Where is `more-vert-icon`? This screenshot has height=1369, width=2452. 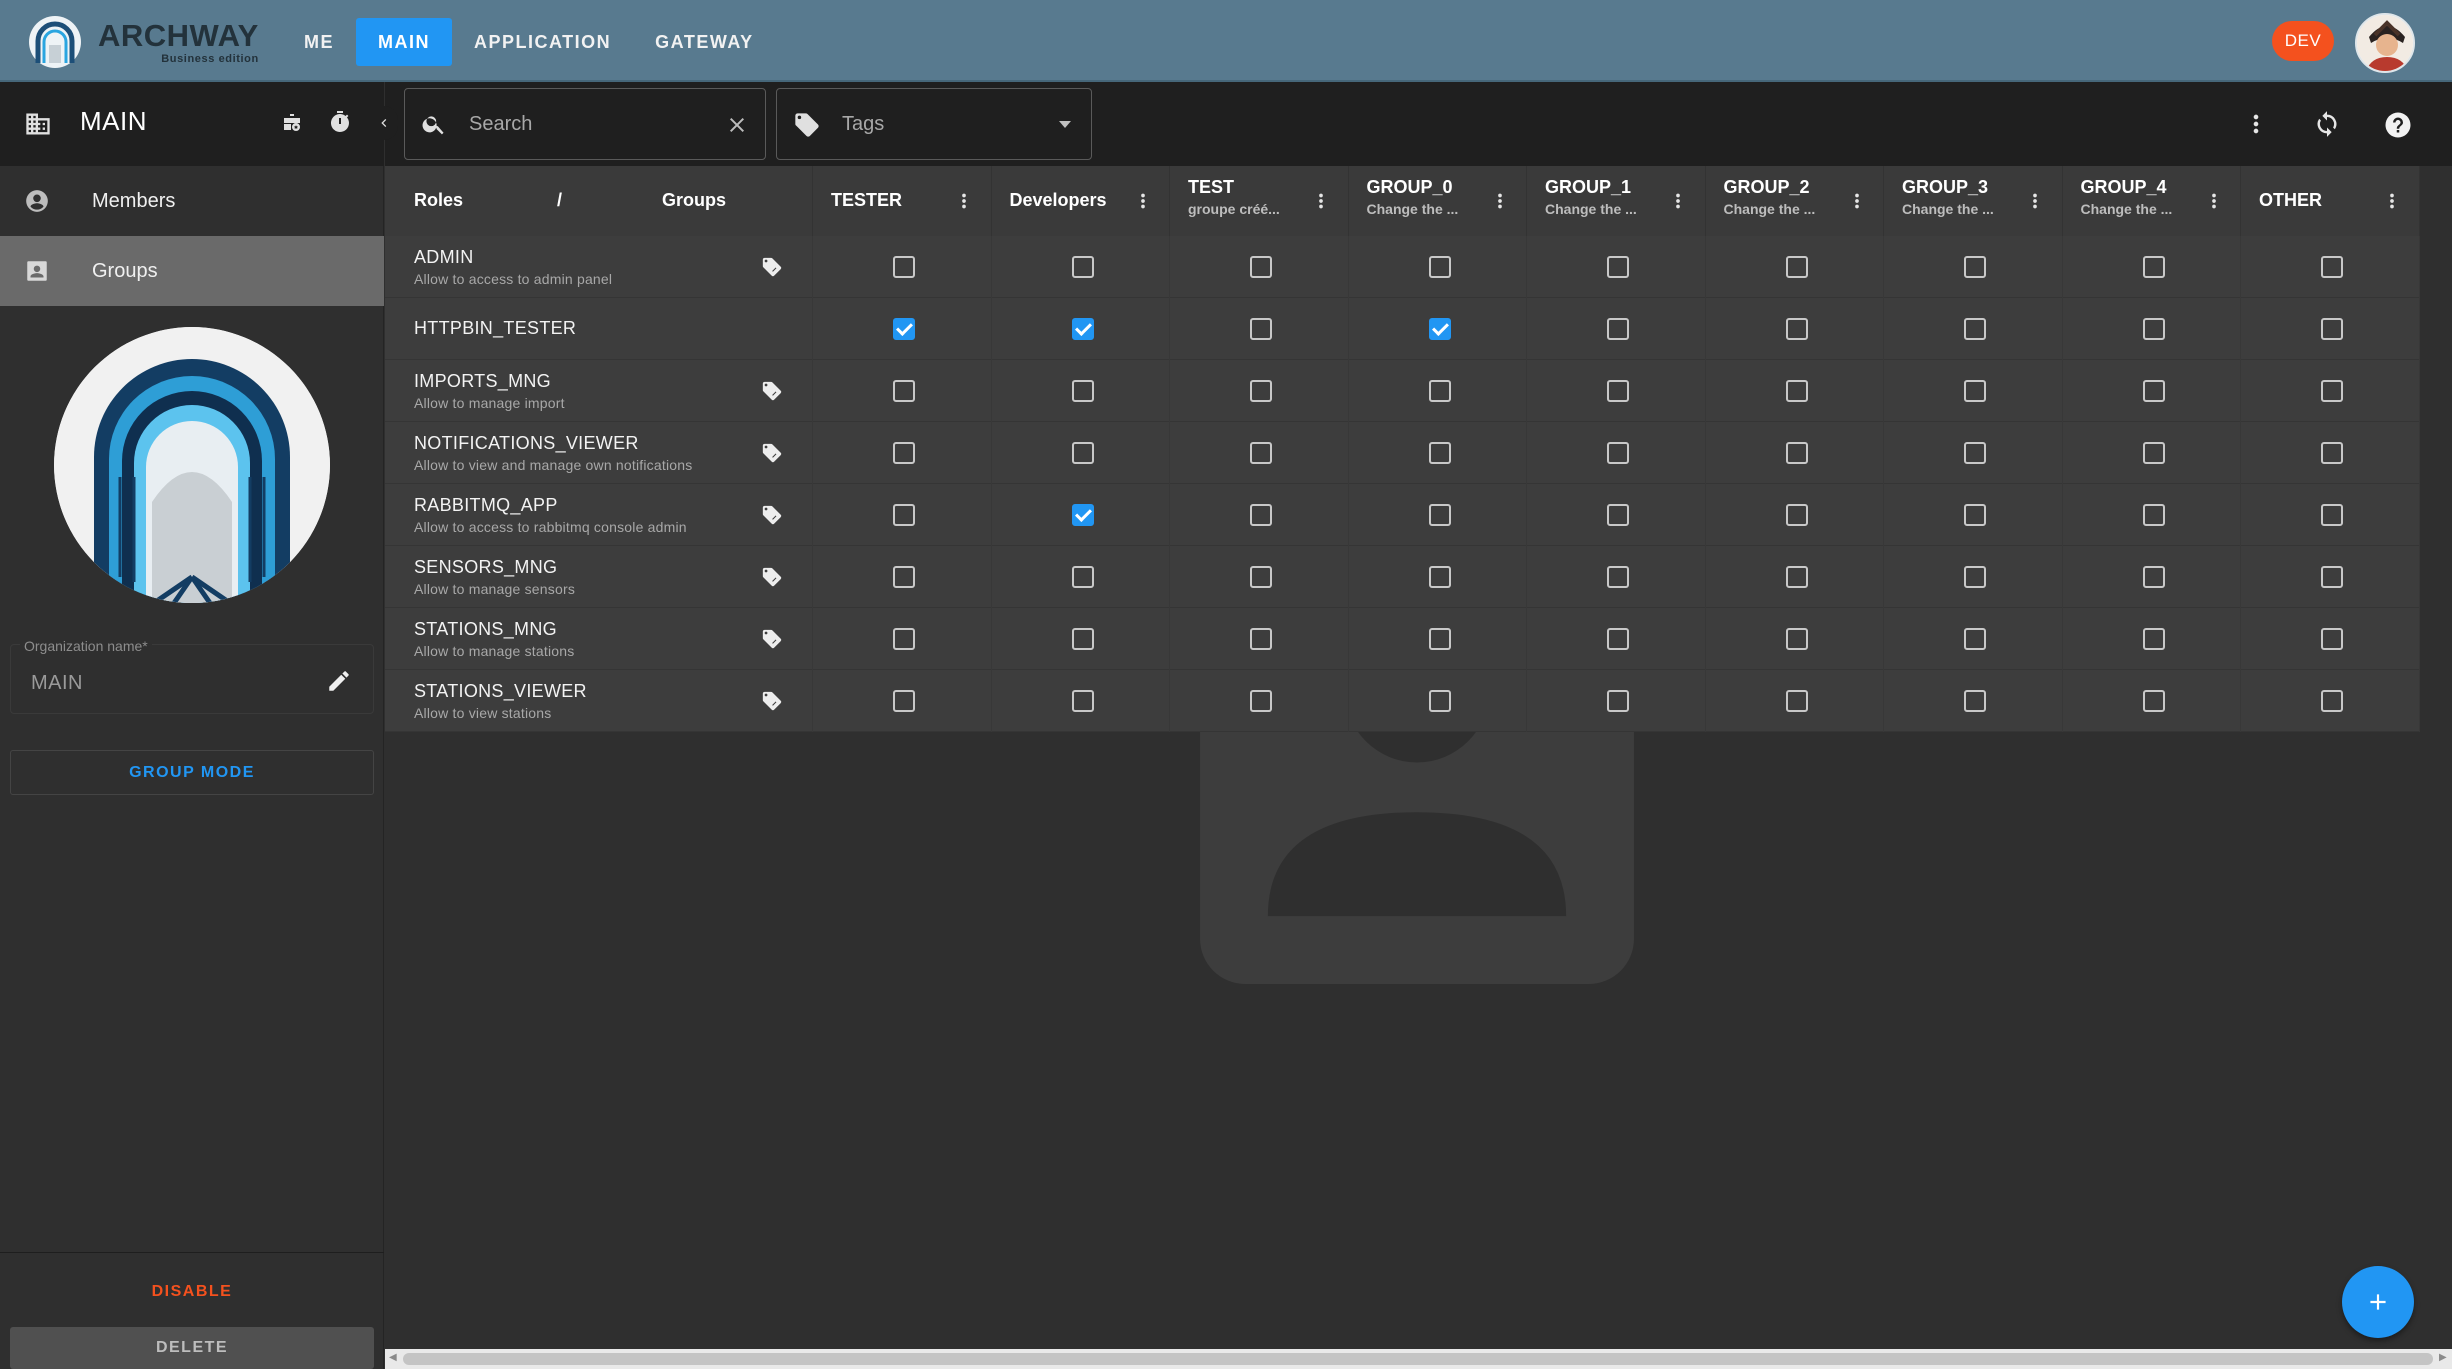 more-vert-icon is located at coordinates (2256, 124).